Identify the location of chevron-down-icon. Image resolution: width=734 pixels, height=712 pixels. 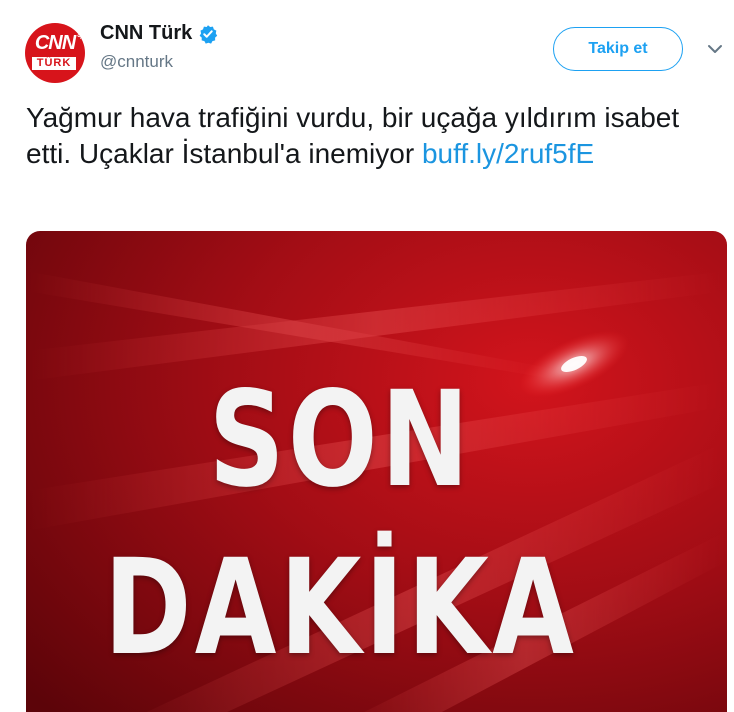
(715, 49).